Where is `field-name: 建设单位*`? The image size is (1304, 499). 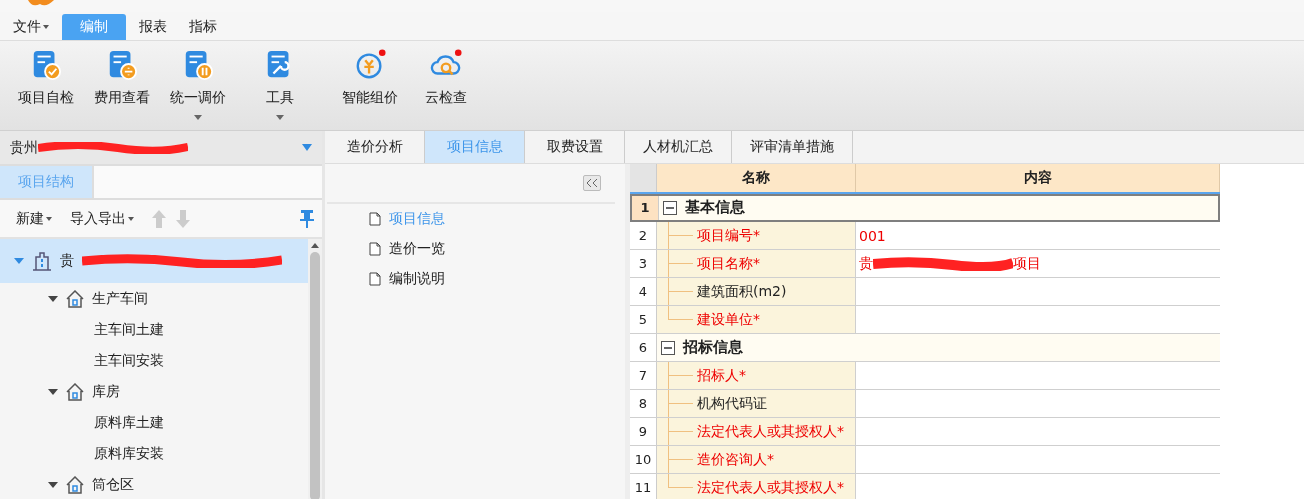 field-name: 建设单位* is located at coordinates (728, 319).